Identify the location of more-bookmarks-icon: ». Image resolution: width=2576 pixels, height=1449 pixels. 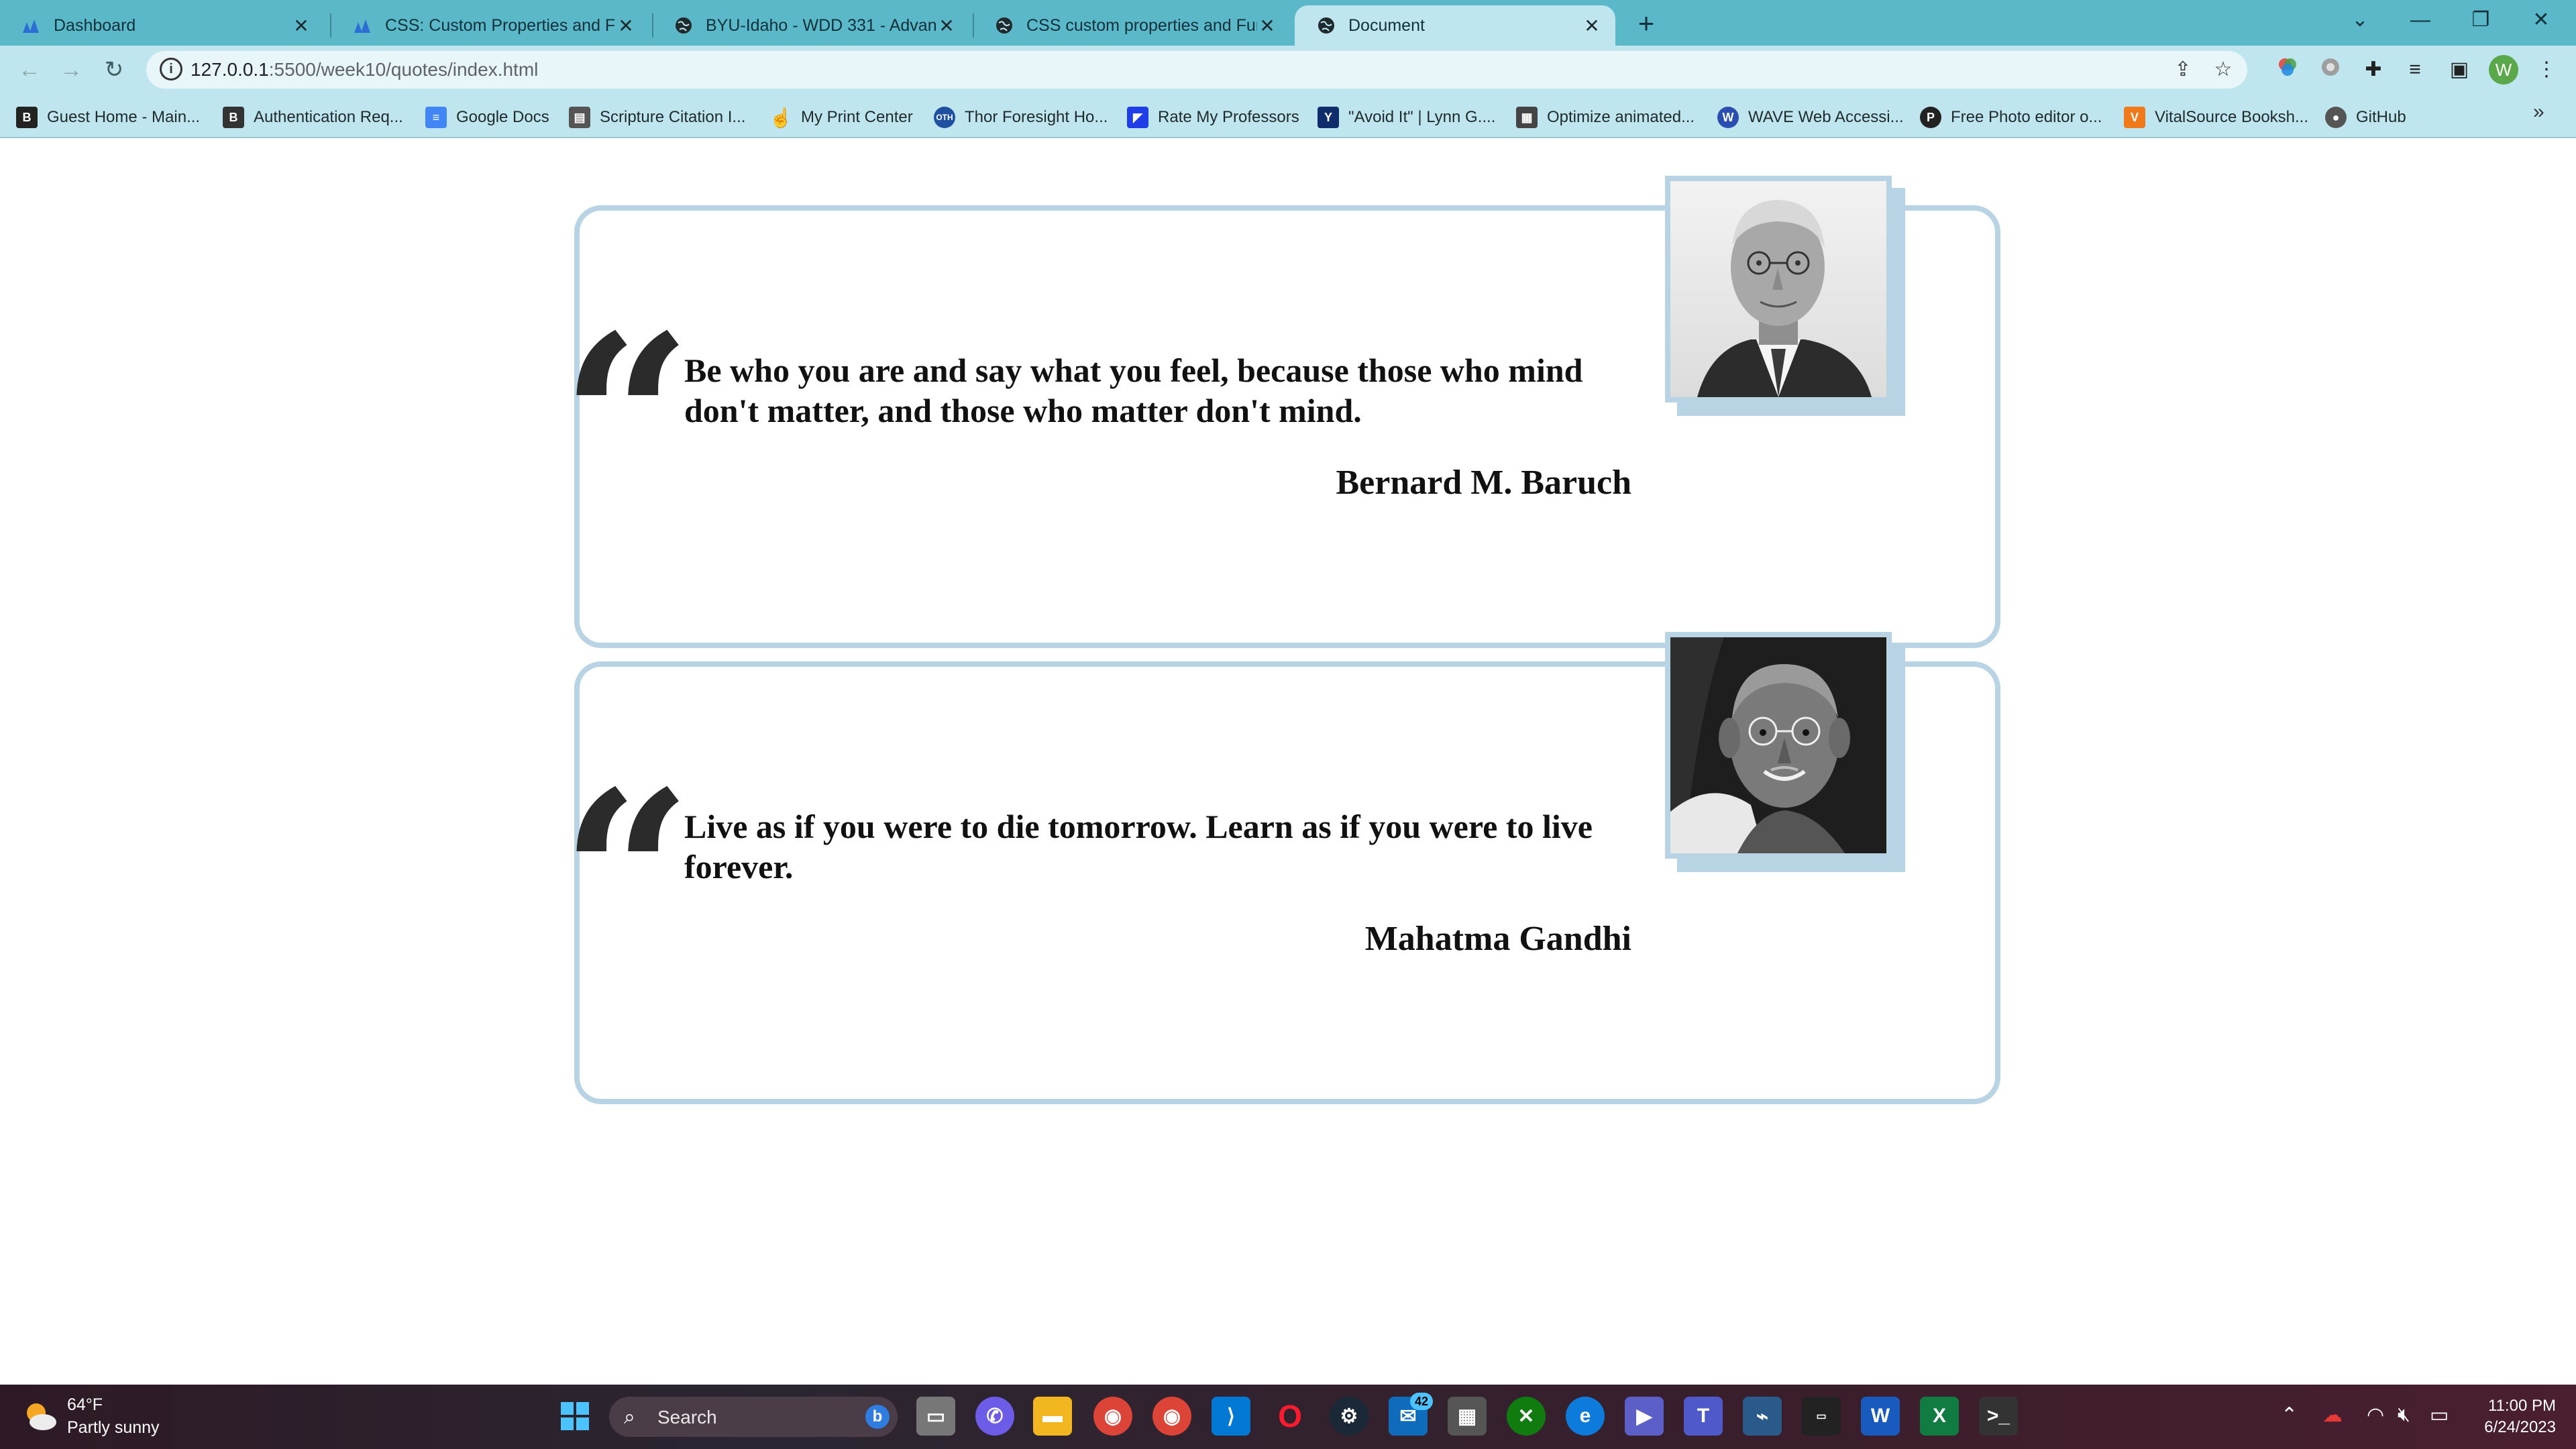
(2538, 112).